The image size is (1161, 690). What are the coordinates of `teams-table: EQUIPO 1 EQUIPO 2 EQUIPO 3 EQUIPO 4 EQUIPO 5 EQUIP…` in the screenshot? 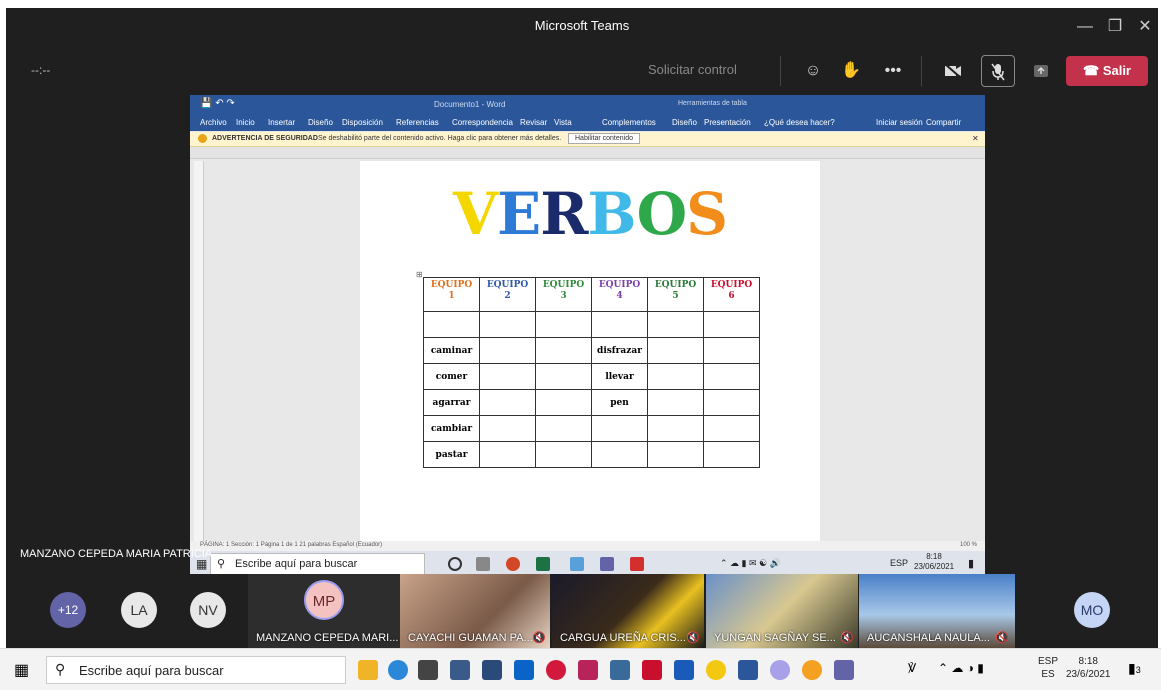 It's located at (591, 372).